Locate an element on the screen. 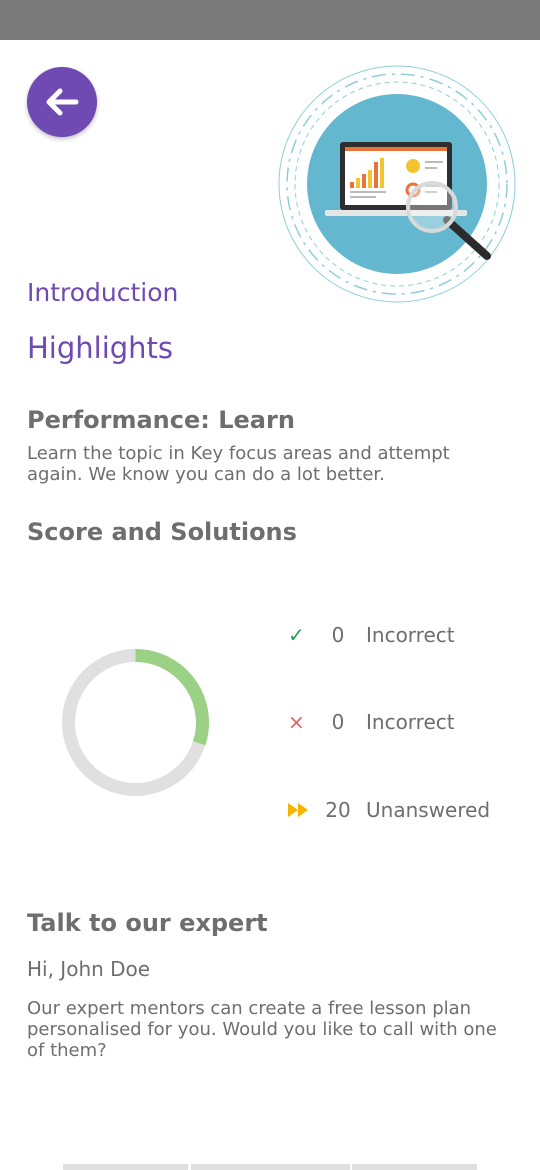  status-bar is located at coordinates (270, 20).